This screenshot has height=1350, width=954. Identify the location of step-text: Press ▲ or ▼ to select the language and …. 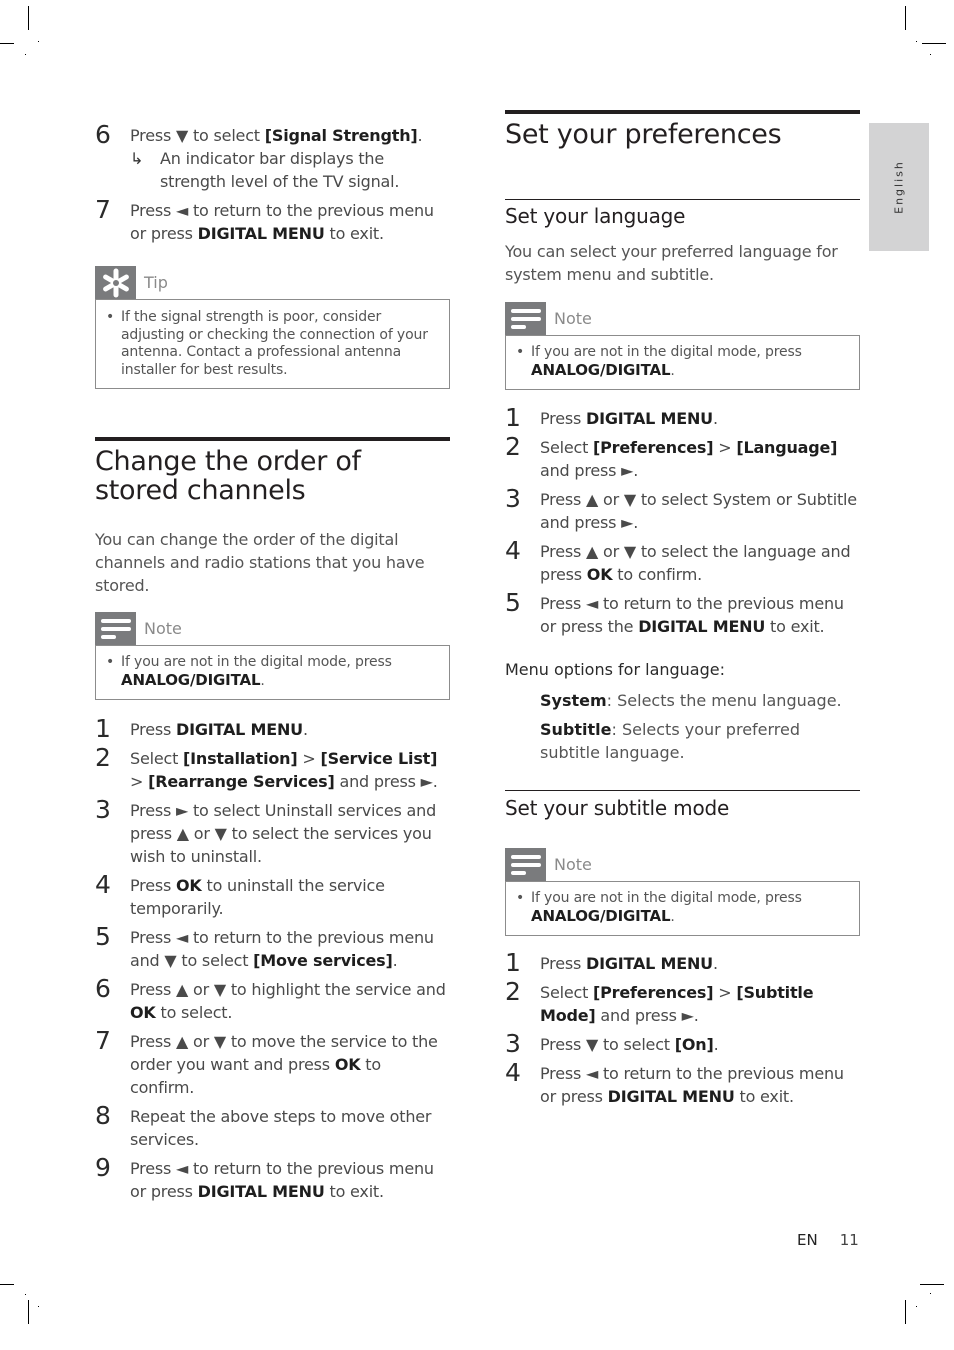
(700, 563).